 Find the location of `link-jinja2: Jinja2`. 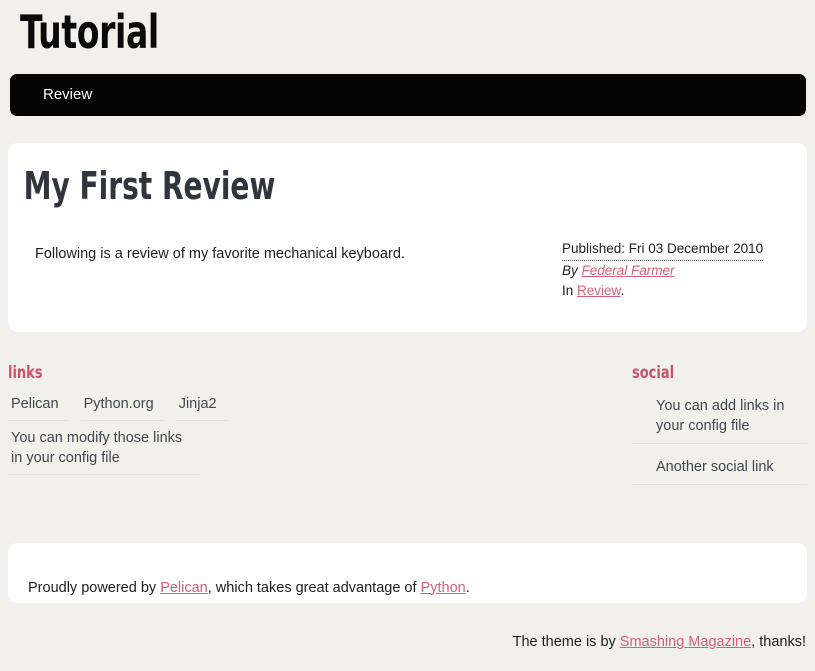

link-jinja2: Jinja2 is located at coordinates (198, 404).